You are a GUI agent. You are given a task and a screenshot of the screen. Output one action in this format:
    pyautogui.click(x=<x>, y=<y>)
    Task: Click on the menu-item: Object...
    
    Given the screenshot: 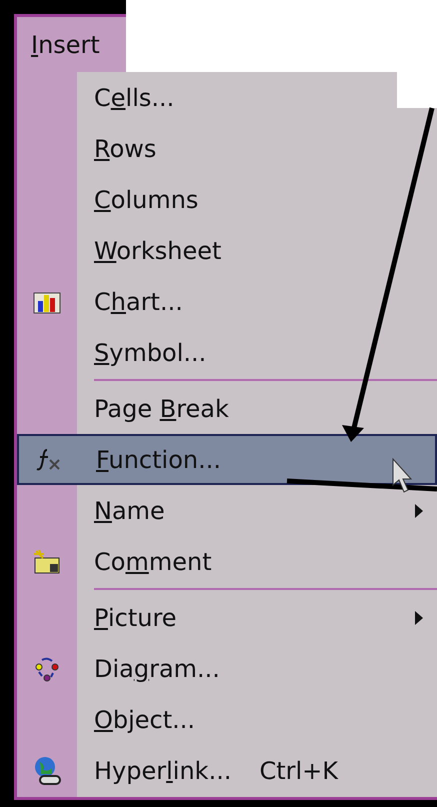 What is the action you would take?
    pyautogui.click(x=227, y=719)
    